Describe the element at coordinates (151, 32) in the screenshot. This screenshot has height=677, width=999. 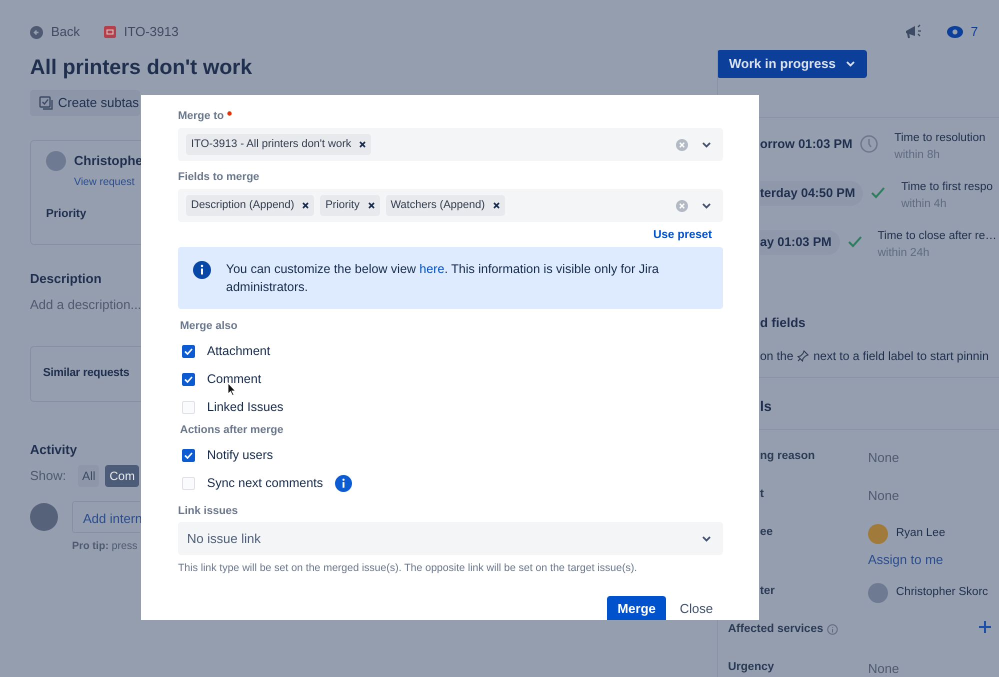
I see `issue-key: ITO-3913` at that location.